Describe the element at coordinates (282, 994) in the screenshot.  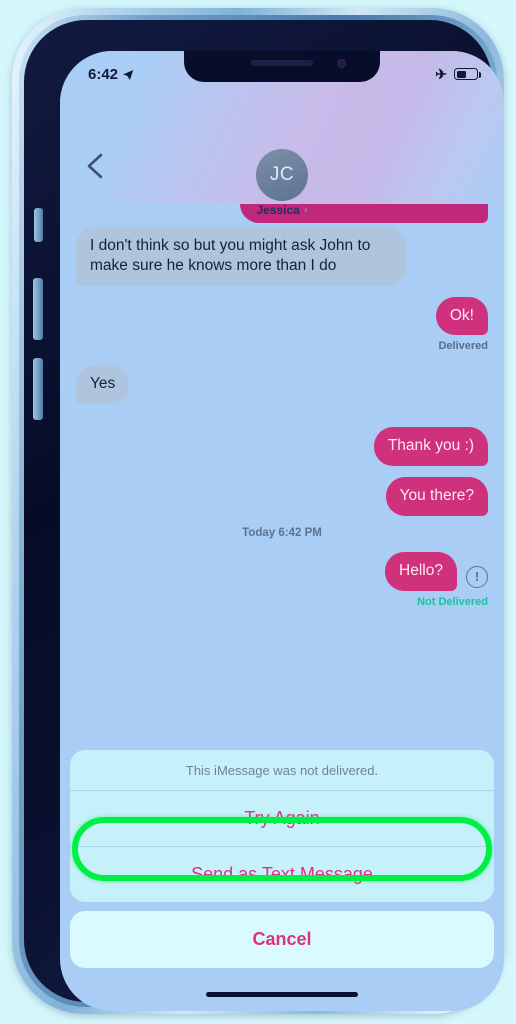
I see `home-indicator` at that location.